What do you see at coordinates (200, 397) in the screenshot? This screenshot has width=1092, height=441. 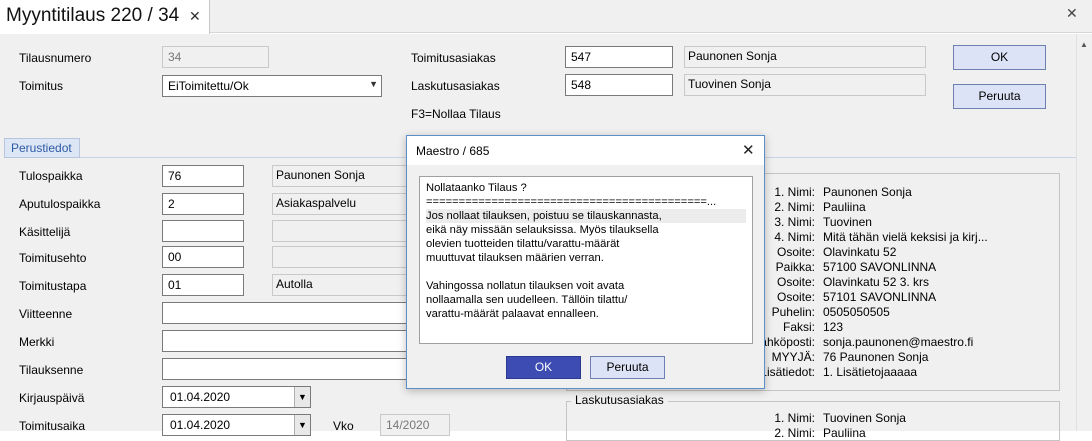 I see `kirjauspaiva-value: 01.04.2020` at bounding box center [200, 397].